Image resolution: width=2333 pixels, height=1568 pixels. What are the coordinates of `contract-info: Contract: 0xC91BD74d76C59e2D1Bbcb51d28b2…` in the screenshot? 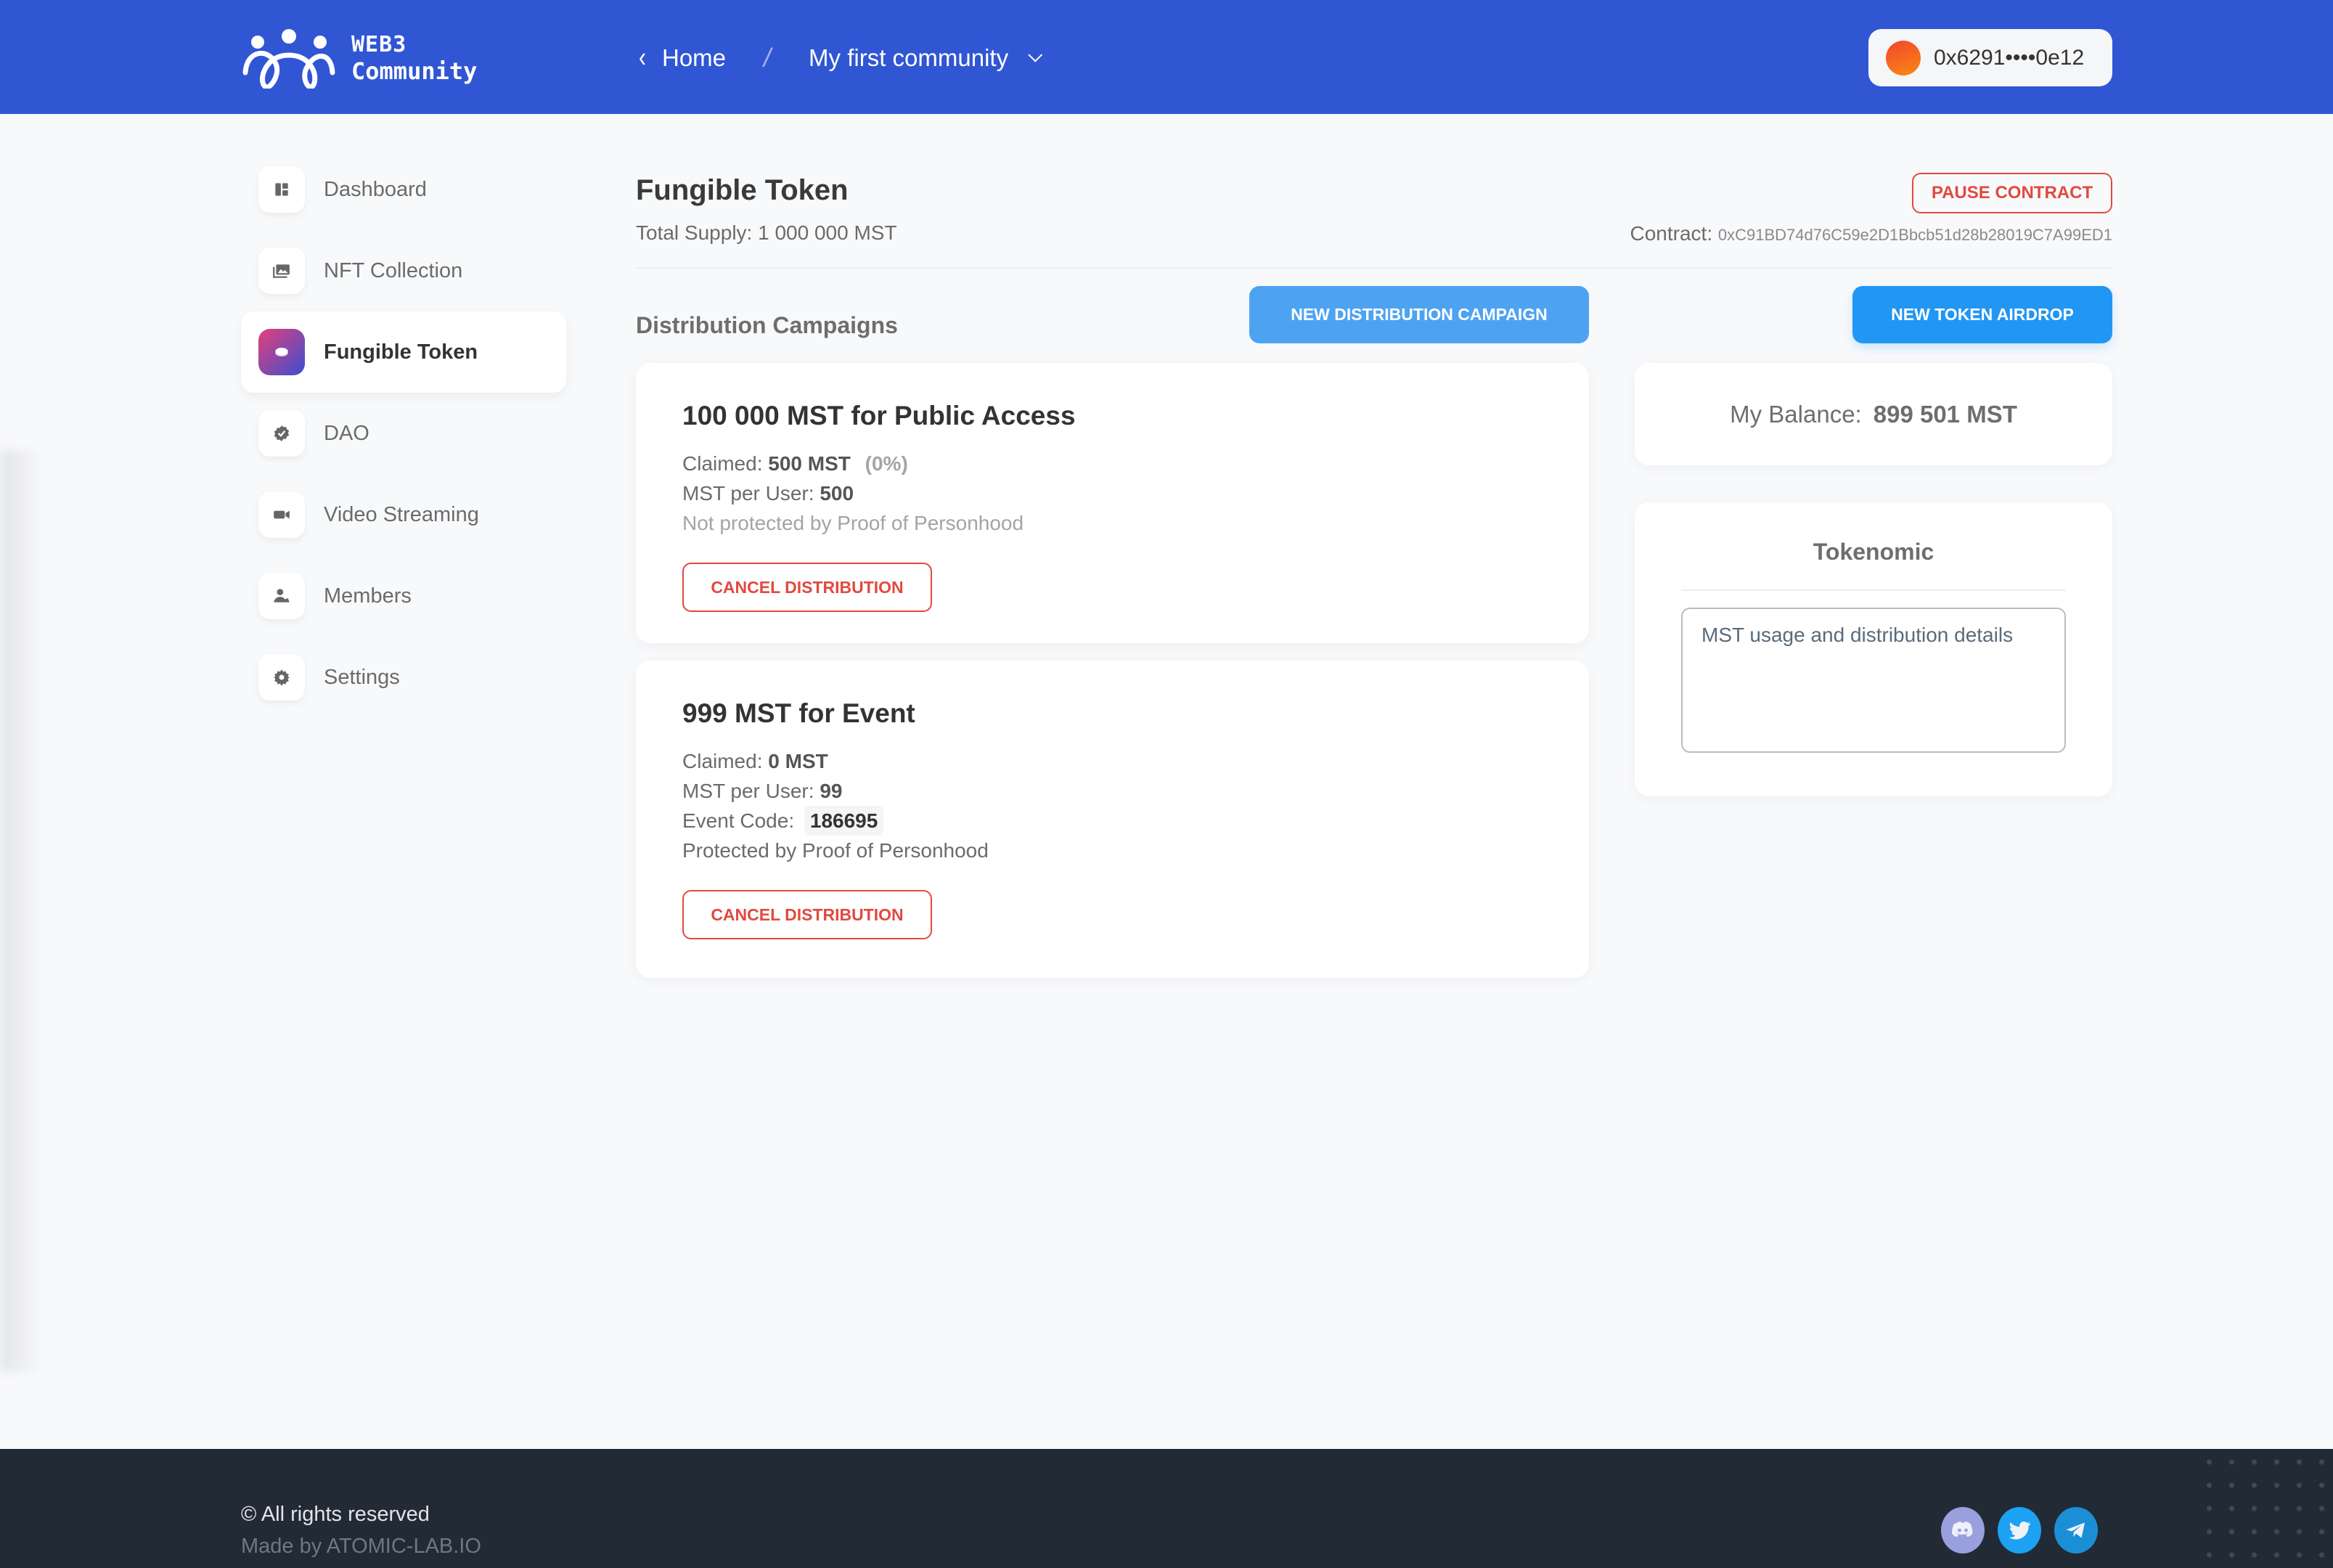 It's located at (1871, 234).